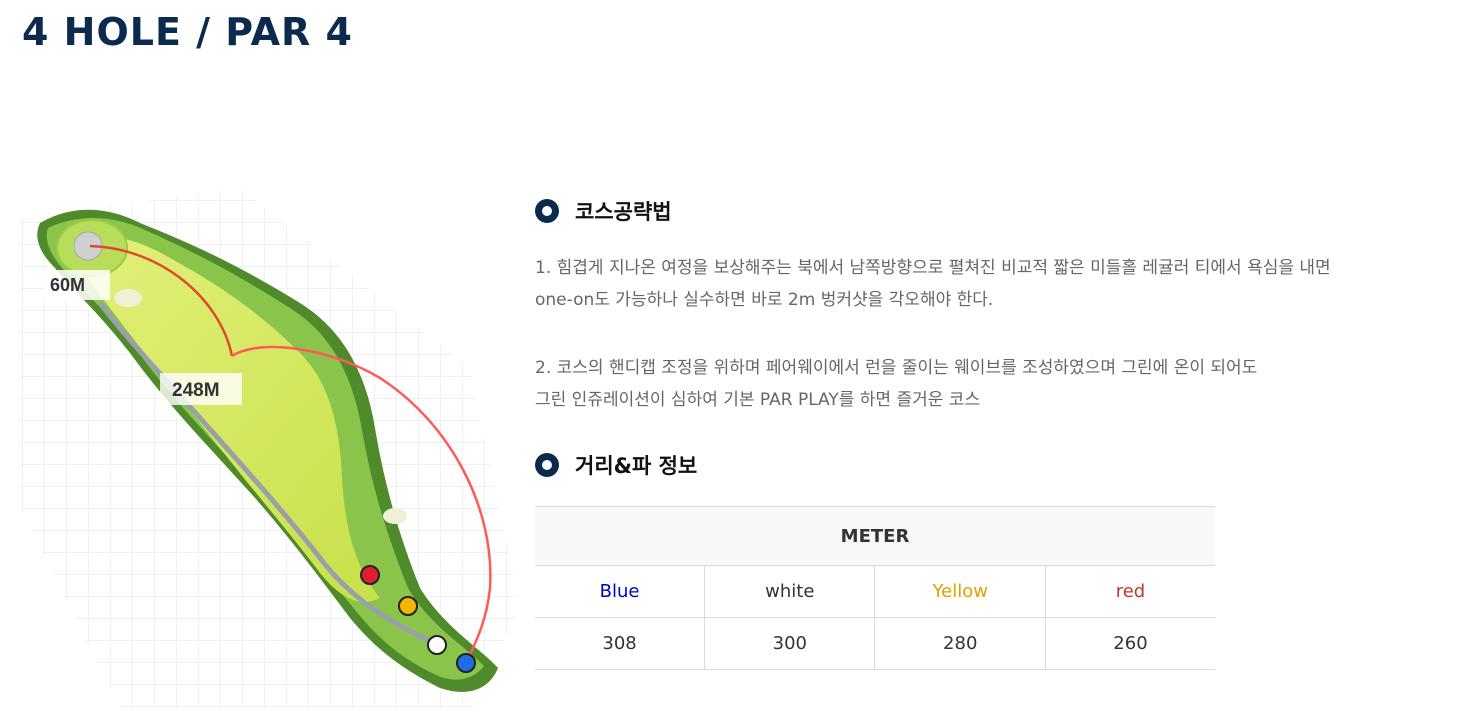 The width and height of the screenshot is (1468, 725). I want to click on distance-white: 300, so click(790, 643).